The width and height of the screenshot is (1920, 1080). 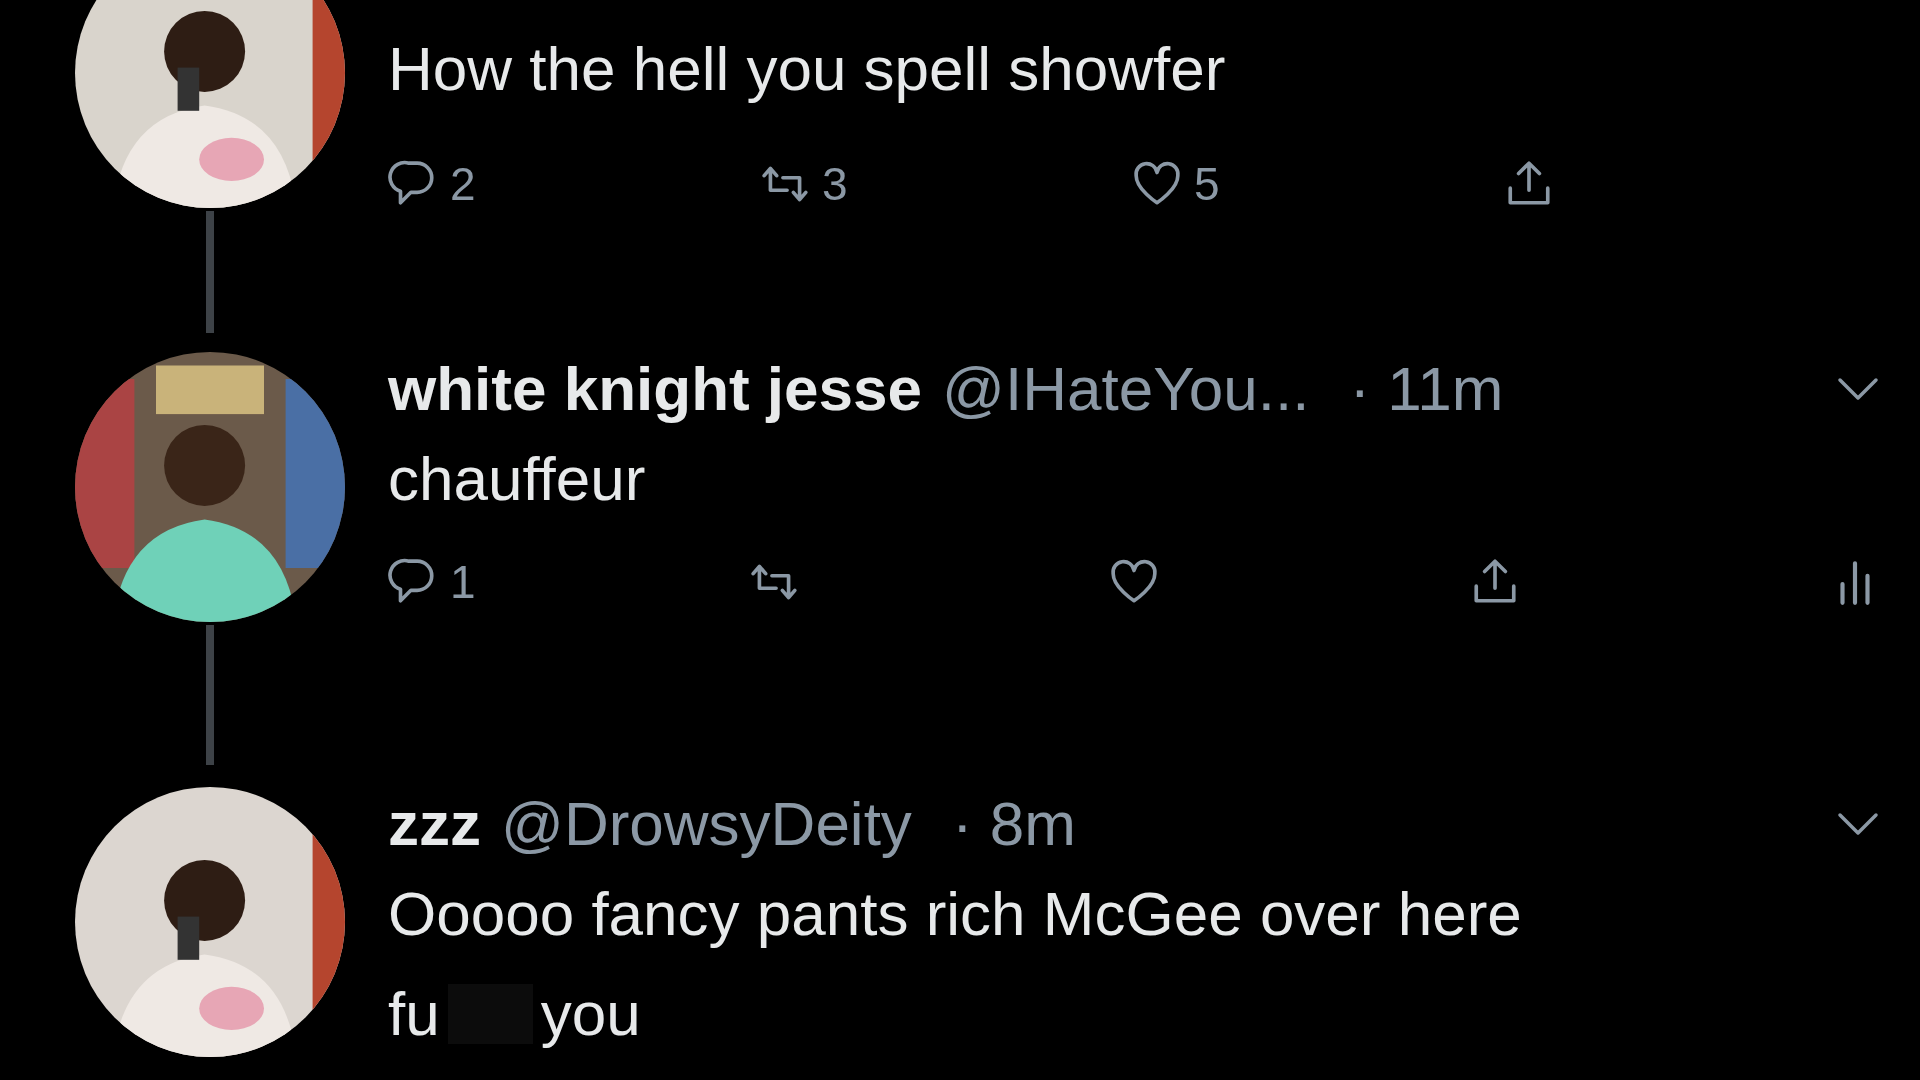 What do you see at coordinates (955, 914) in the screenshot?
I see `tweet-text: Ooooo fancy pants rich McGee over here` at bounding box center [955, 914].